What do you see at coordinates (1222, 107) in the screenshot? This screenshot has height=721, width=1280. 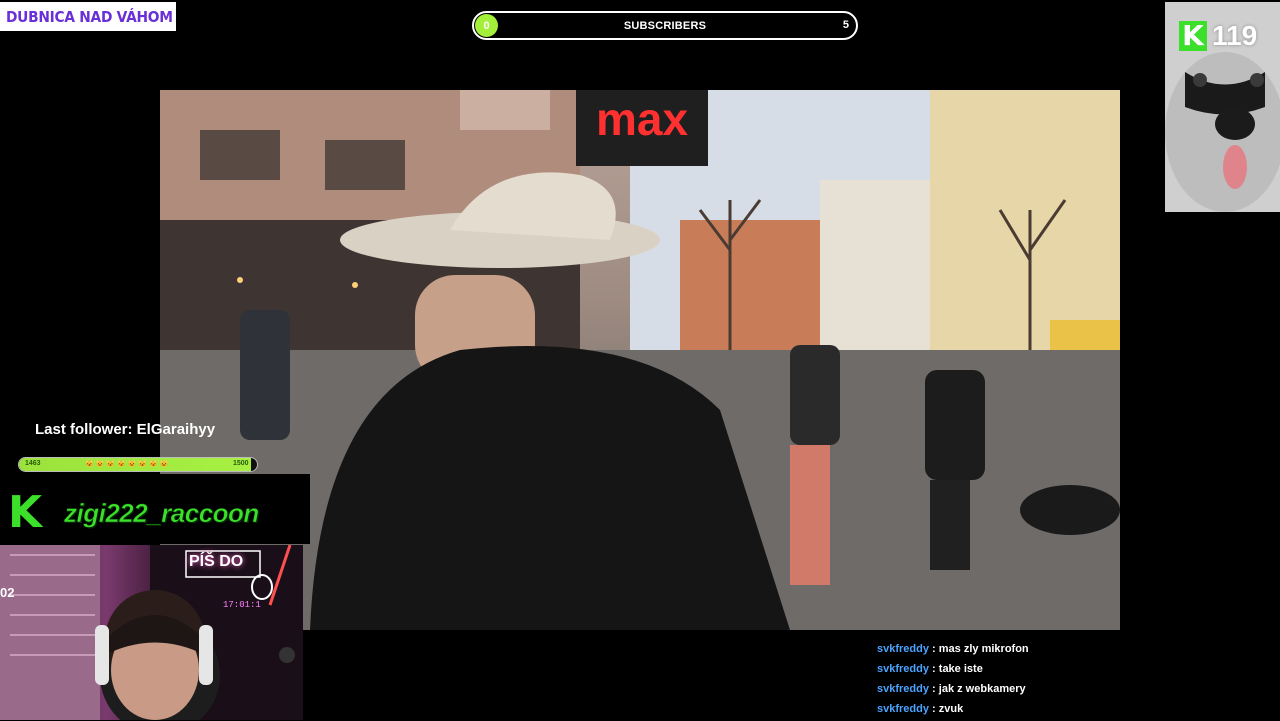 I see `raccoon-overlay: K 119` at bounding box center [1222, 107].